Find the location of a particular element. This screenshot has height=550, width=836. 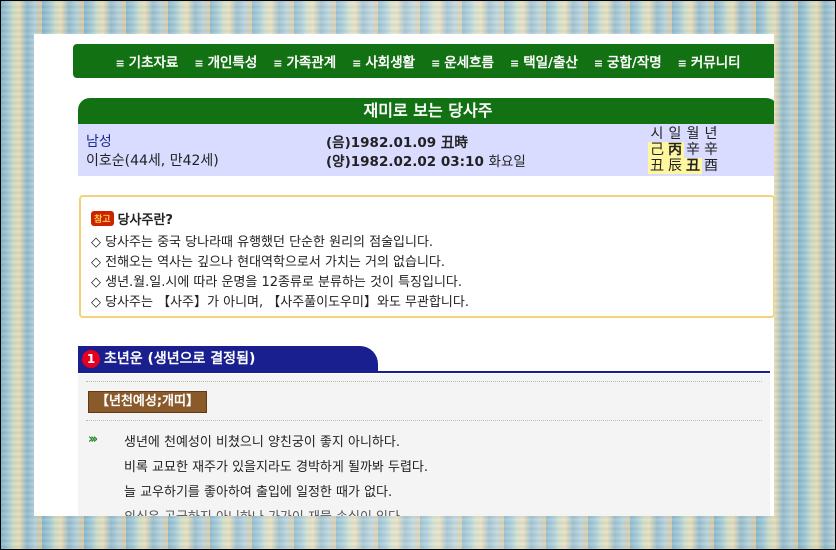

gender-label: 남성 is located at coordinates (99, 142).